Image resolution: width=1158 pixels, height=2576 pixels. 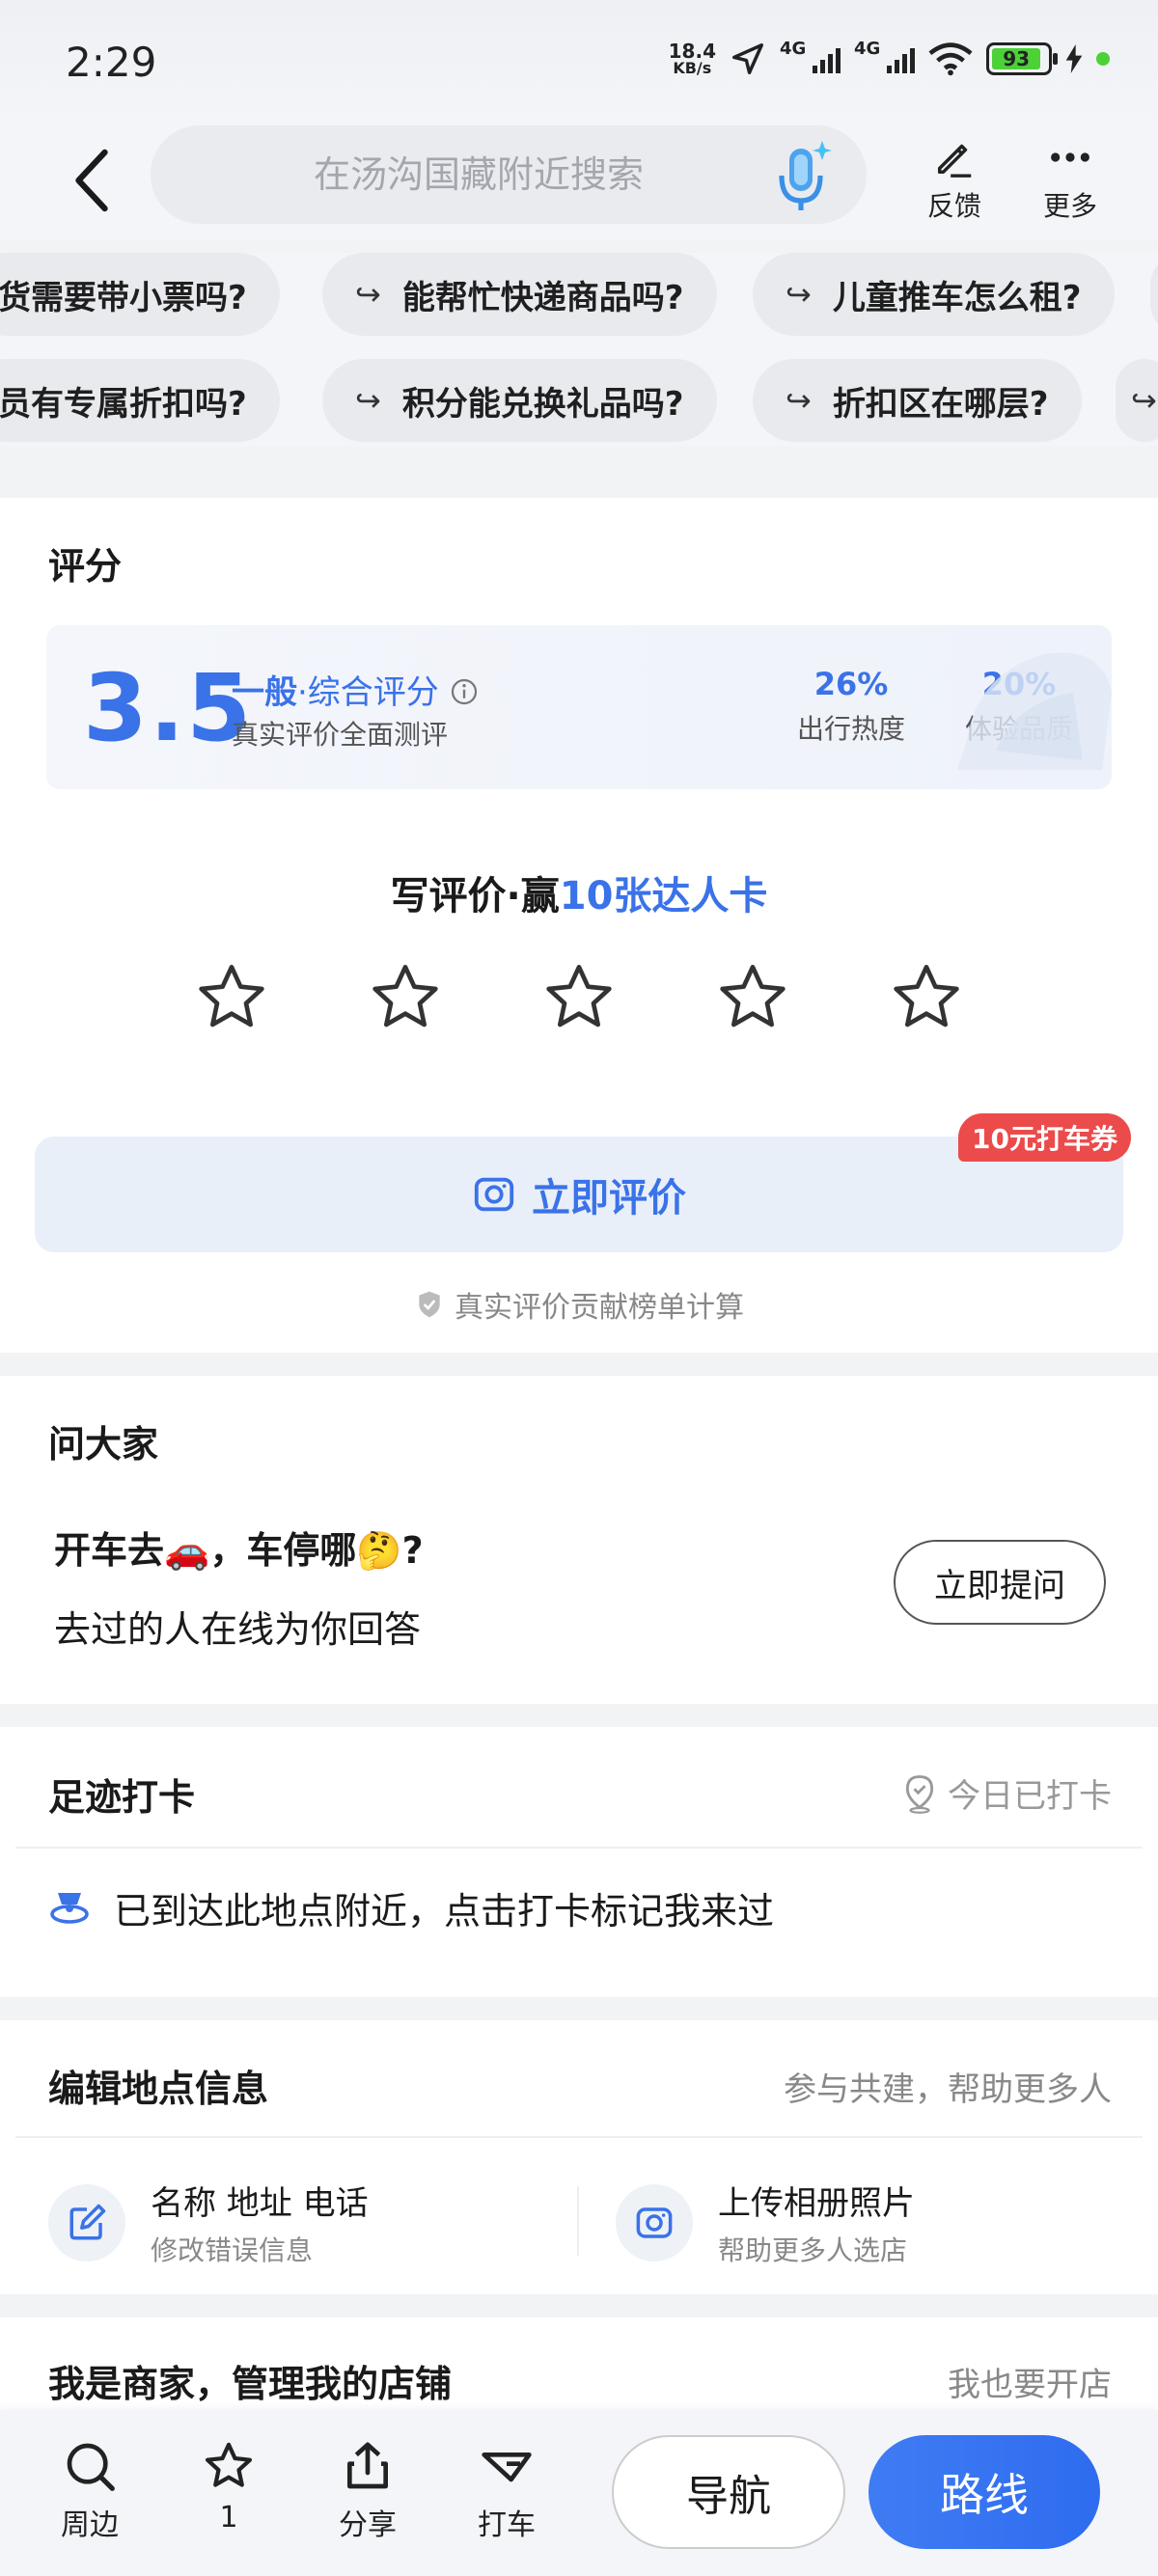 What do you see at coordinates (507, 2468) in the screenshot?
I see `taxi-icon` at bounding box center [507, 2468].